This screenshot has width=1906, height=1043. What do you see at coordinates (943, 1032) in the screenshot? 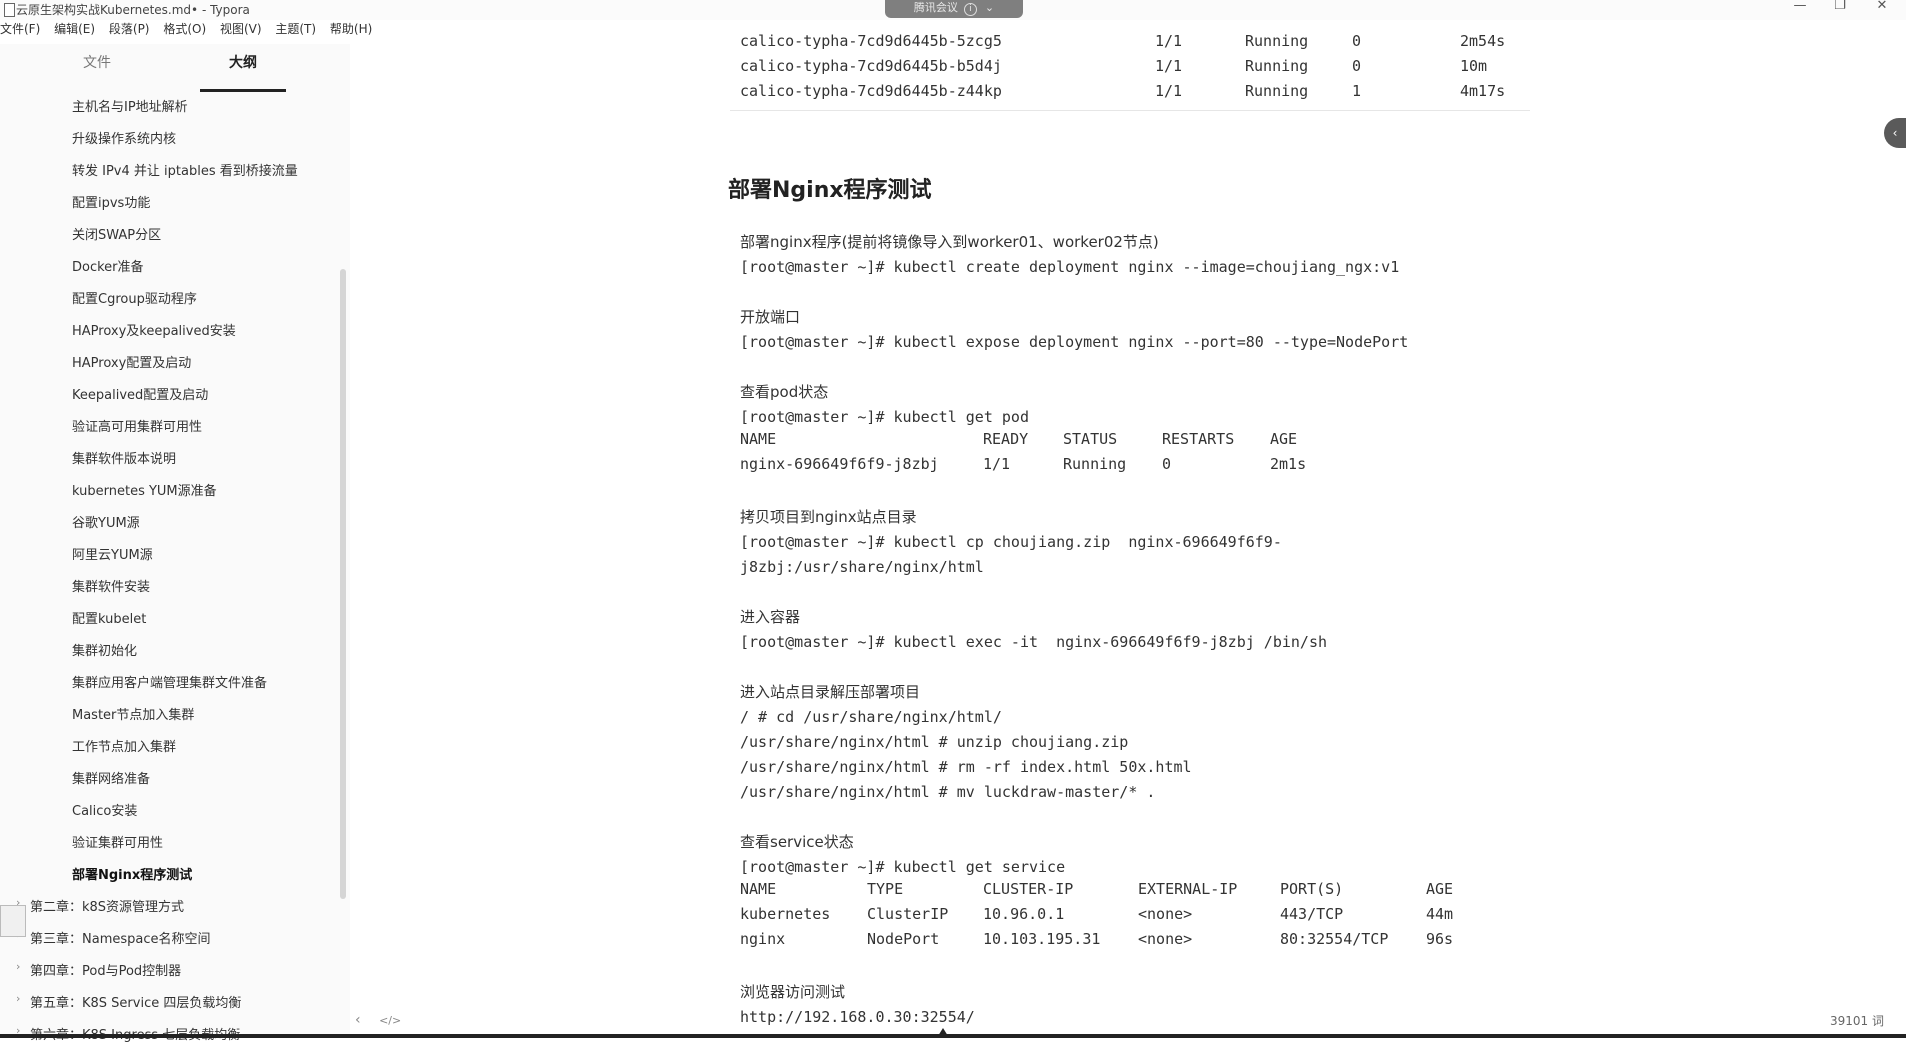
I see `mouse-cursor-icon` at bounding box center [943, 1032].